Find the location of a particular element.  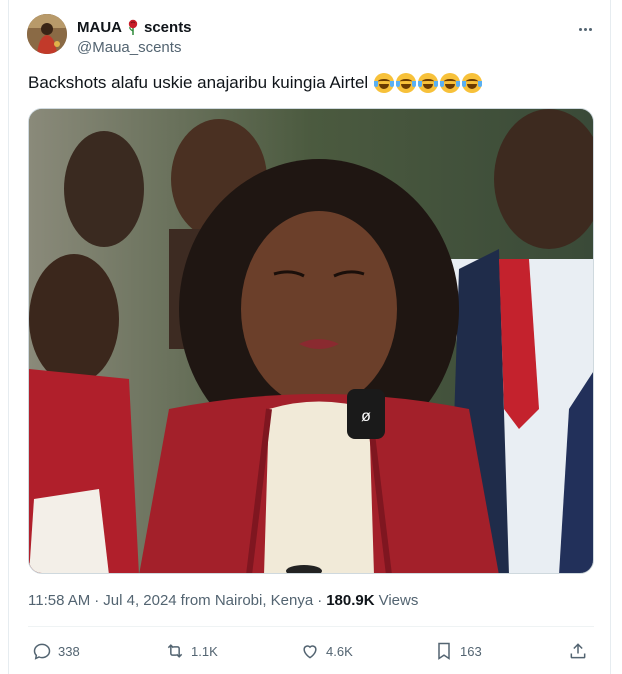

views-count: 180.9K is located at coordinates (350, 600).